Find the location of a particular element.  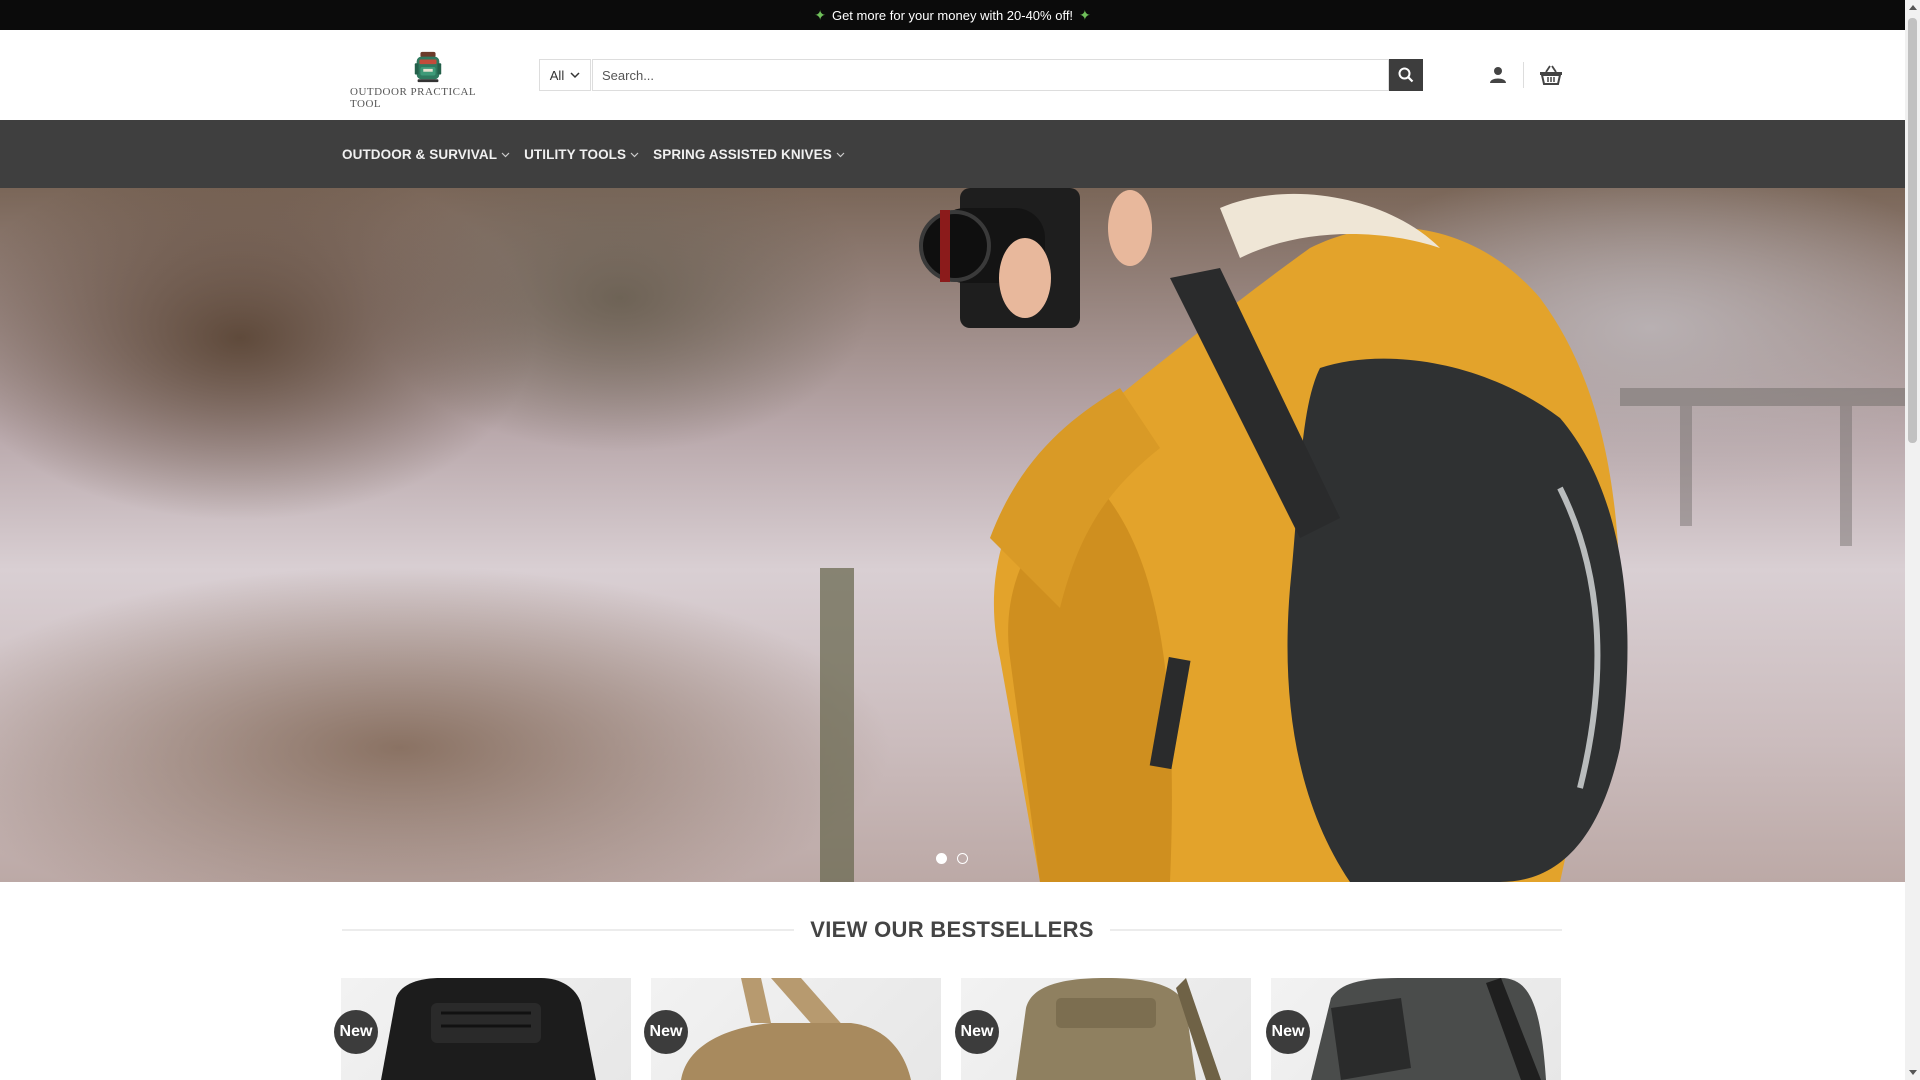

nav-item-outdoor-survival: OUTDOOR & SURVIVAL is located at coordinates (426, 154).